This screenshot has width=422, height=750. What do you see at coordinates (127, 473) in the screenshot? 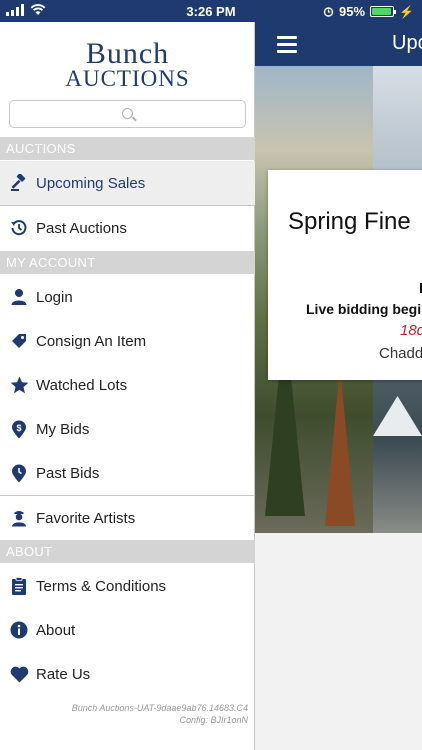
I see `menu-item-past-bids: Past Bids` at bounding box center [127, 473].